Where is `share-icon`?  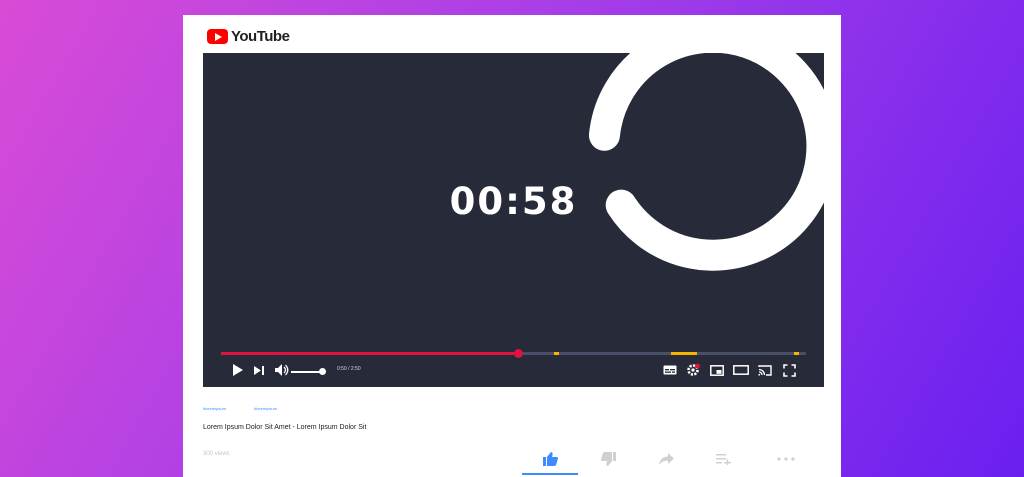
share-icon is located at coordinates (666, 459).